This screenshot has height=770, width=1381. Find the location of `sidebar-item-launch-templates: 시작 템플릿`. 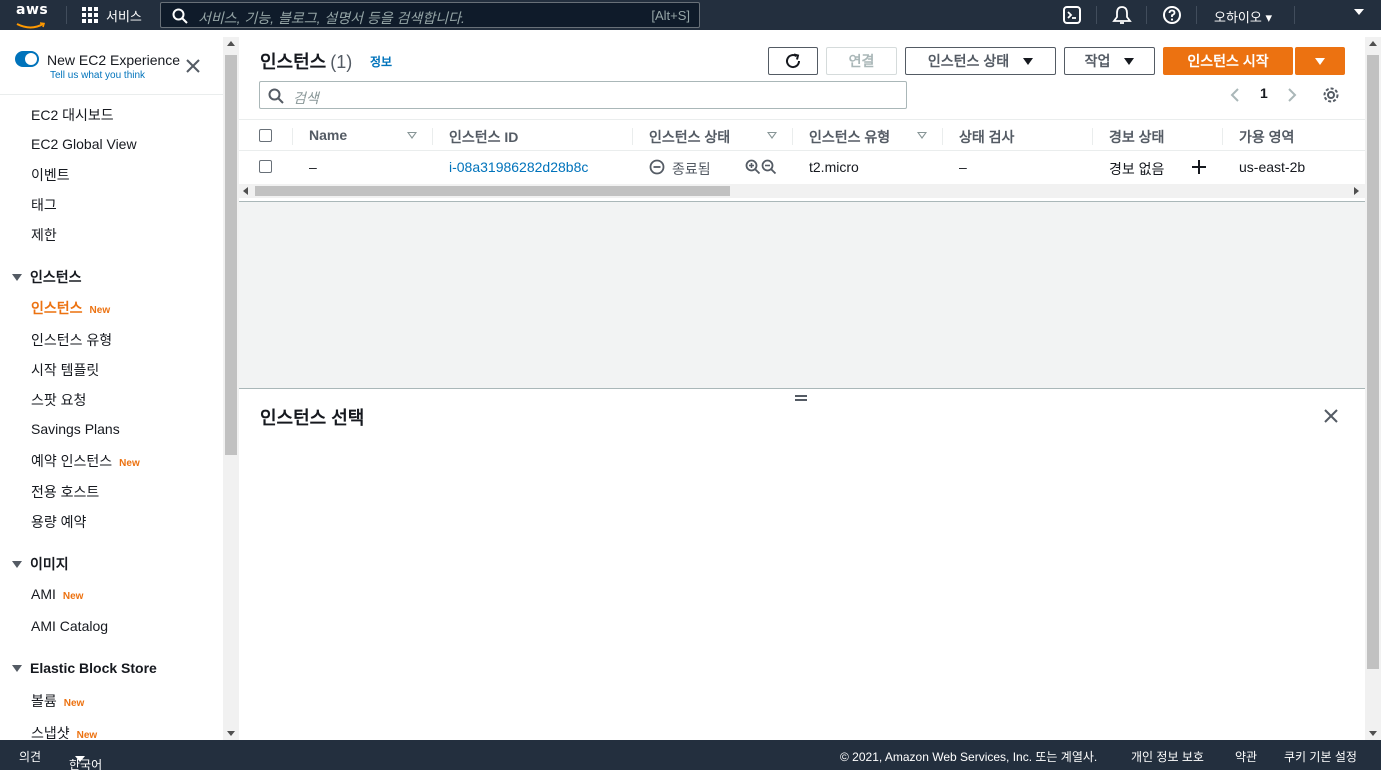

sidebar-item-launch-templates: 시작 템플릿 is located at coordinates (65, 370).